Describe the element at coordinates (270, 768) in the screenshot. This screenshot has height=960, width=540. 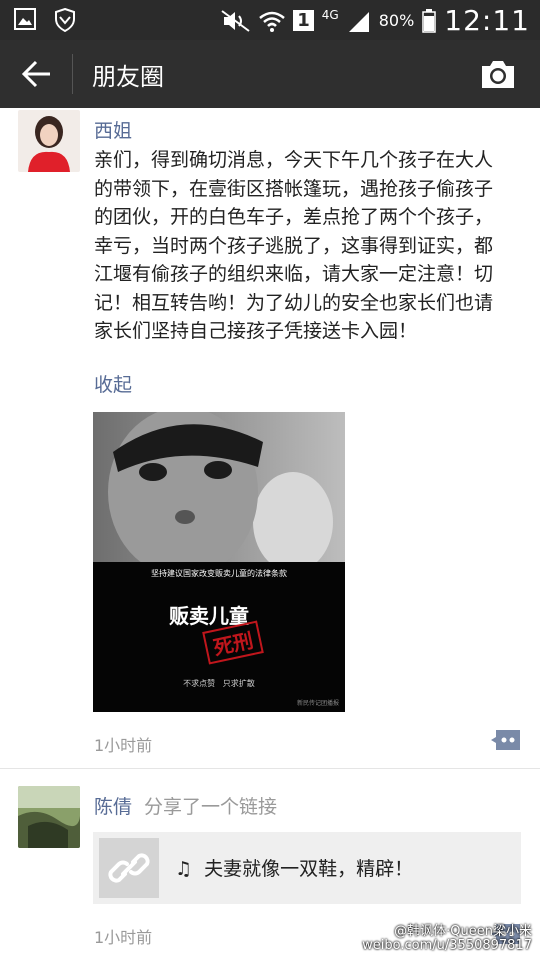
I see `post-divider` at that location.